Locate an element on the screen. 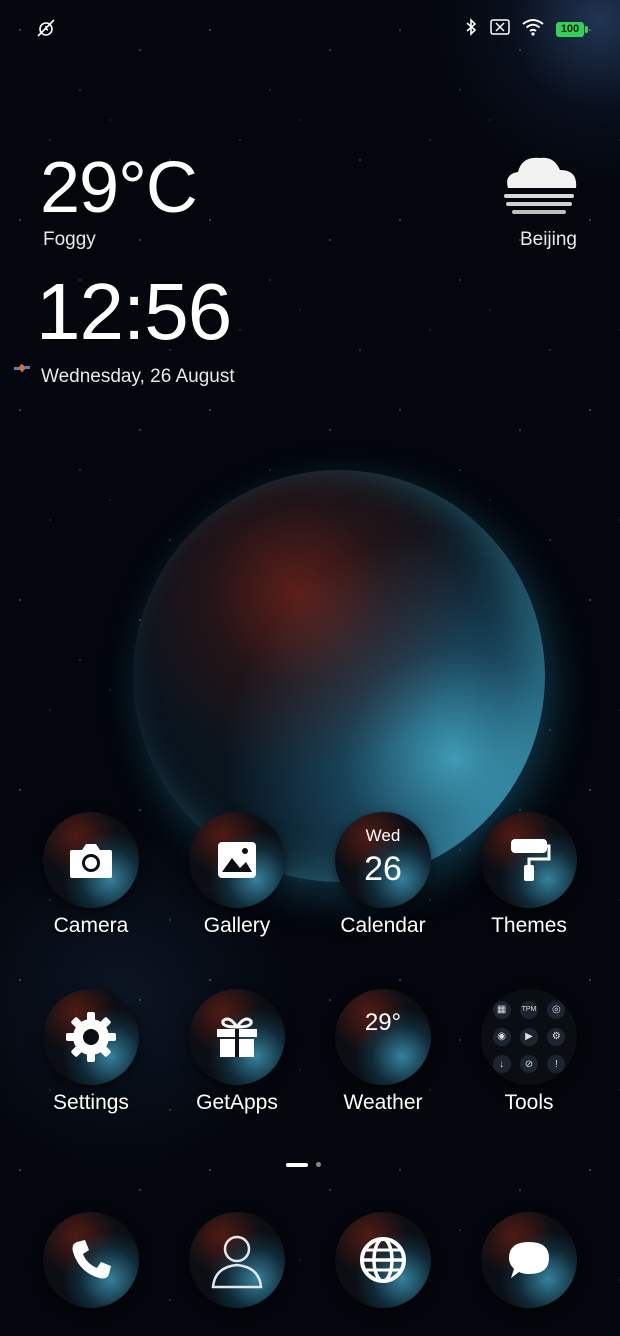 This screenshot has height=1336, width=620. wifi-icon is located at coordinates (533, 29).